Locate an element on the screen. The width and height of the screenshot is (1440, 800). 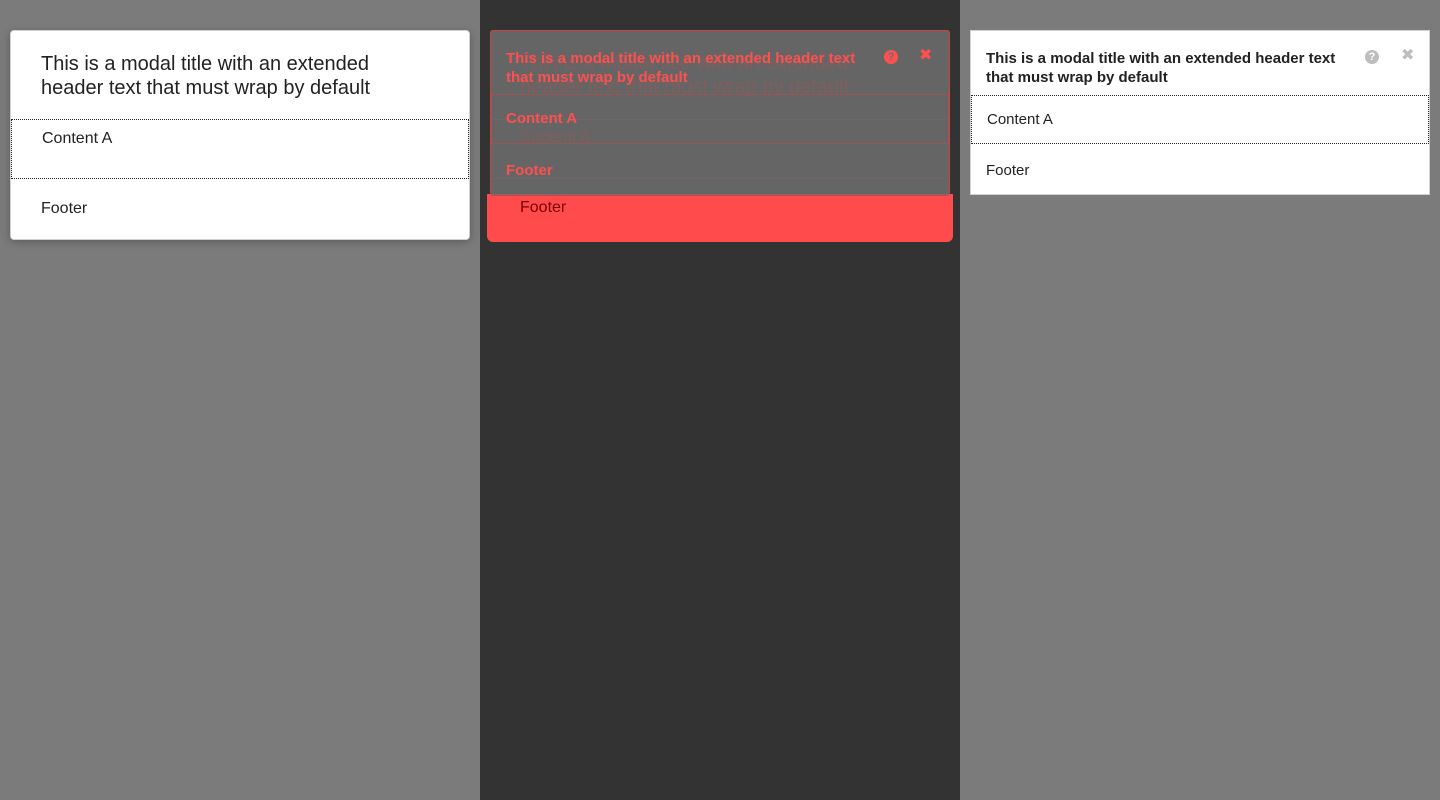
diff-ghost-footer: Footer is located at coordinates (543, 207).